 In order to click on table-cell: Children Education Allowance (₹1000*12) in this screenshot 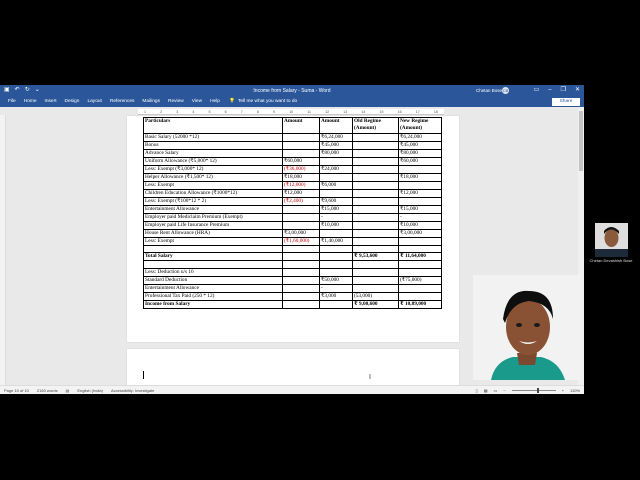, I will do `click(213, 193)`.